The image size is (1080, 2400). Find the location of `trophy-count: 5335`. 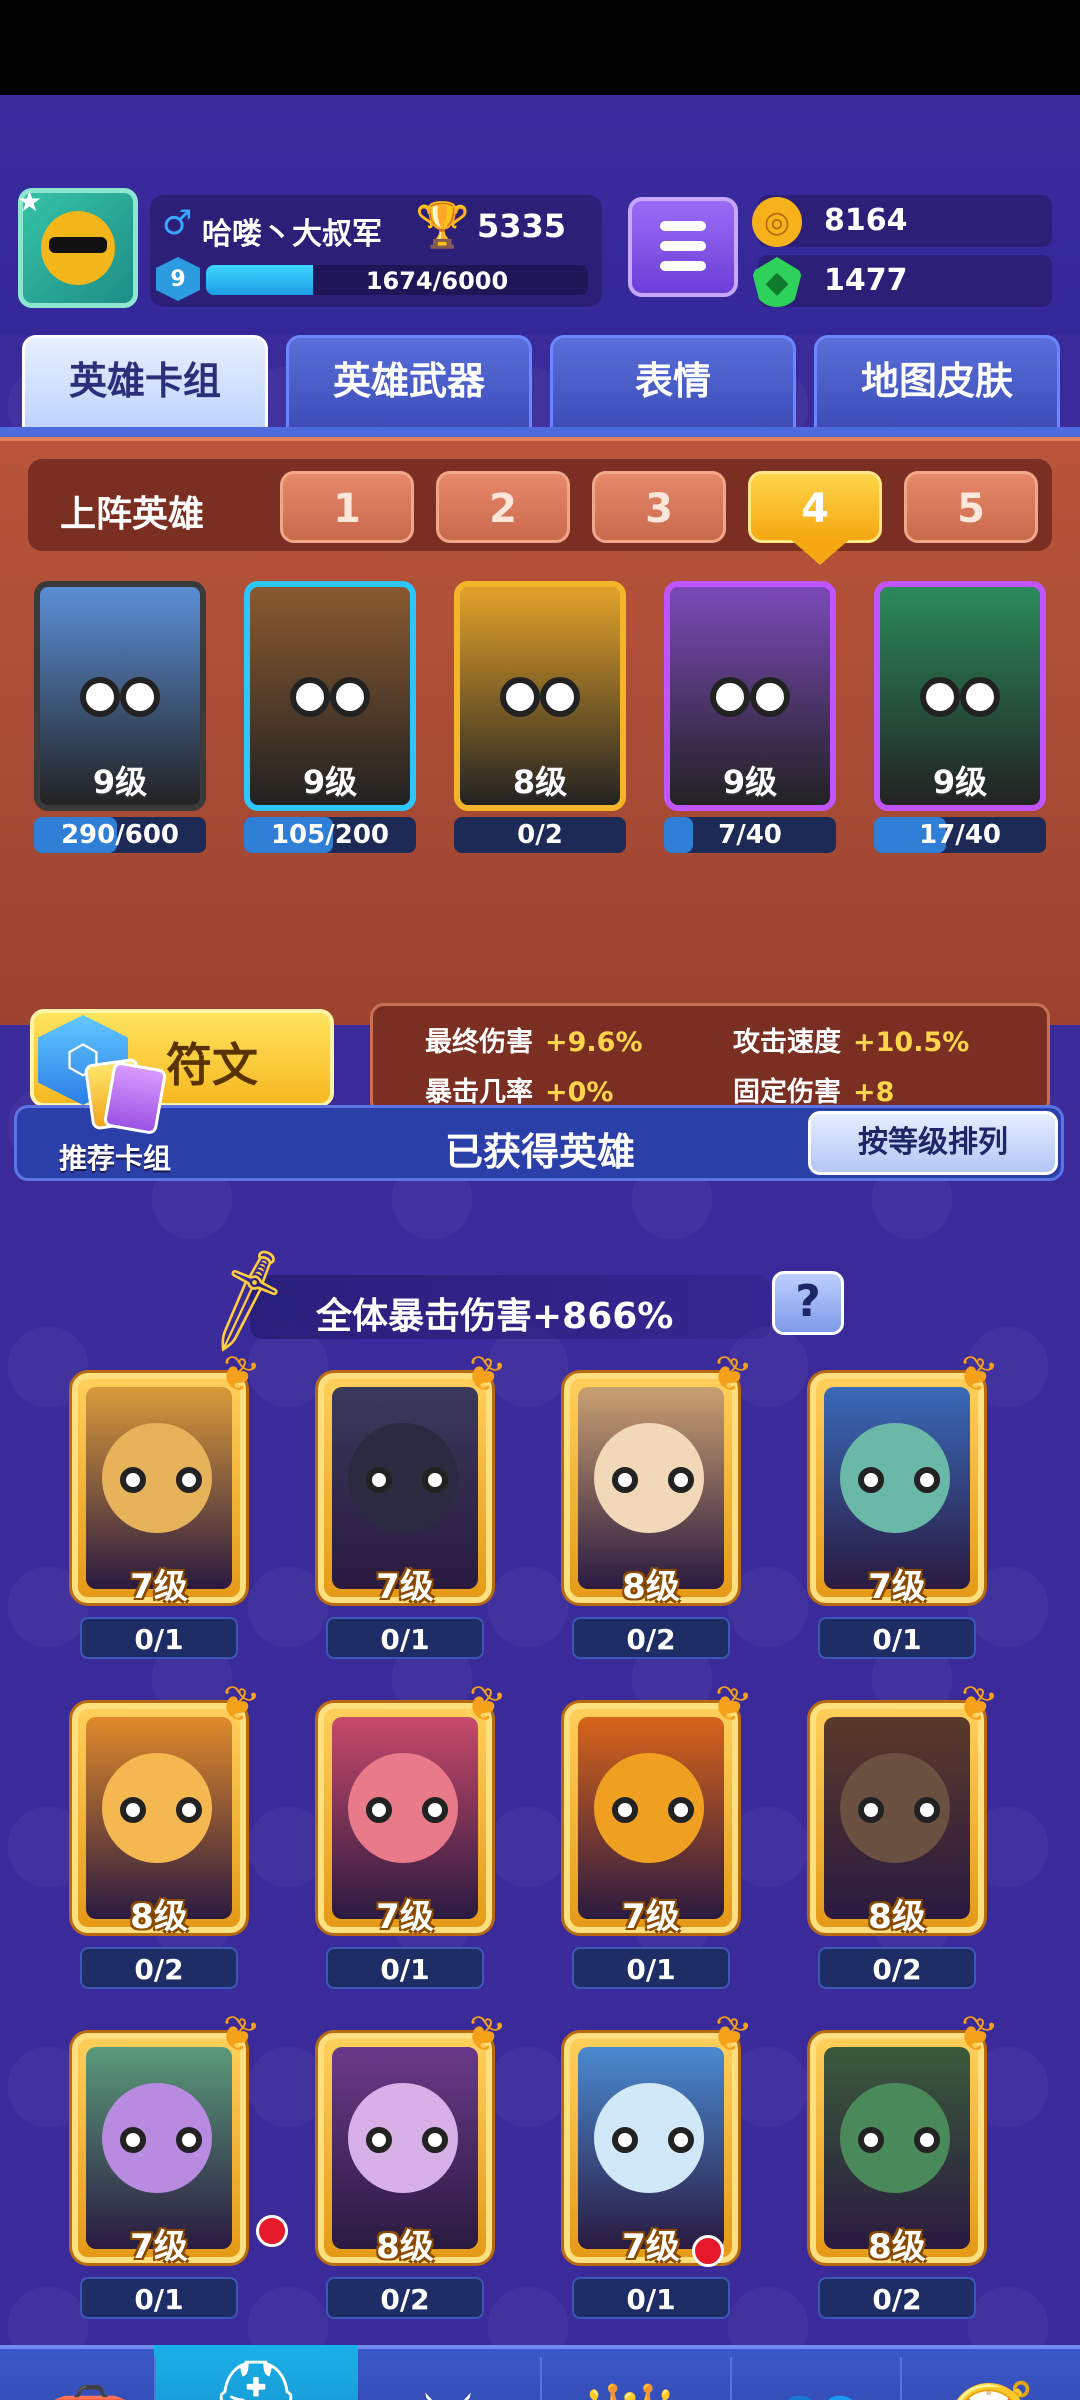

trophy-count: 5335 is located at coordinates (522, 226).